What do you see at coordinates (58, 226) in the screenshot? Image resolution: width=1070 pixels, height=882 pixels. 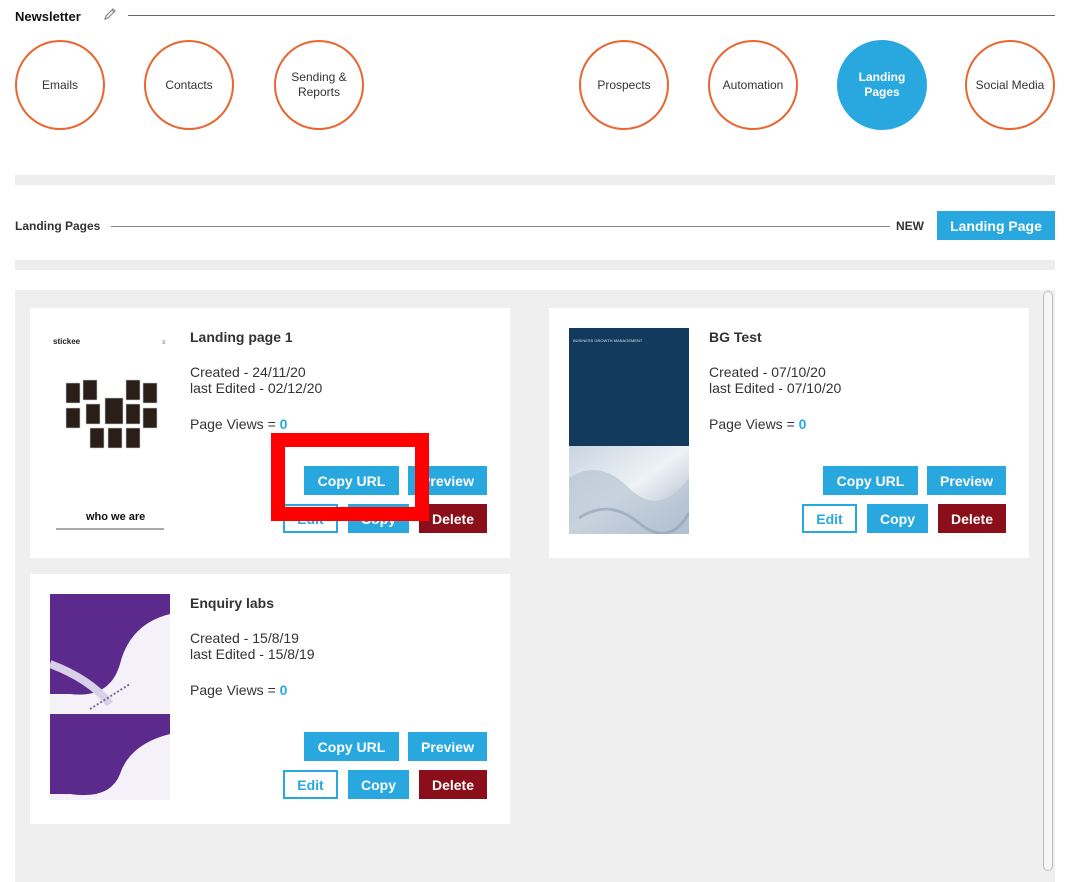 I see `section-title: Landing Pages` at bounding box center [58, 226].